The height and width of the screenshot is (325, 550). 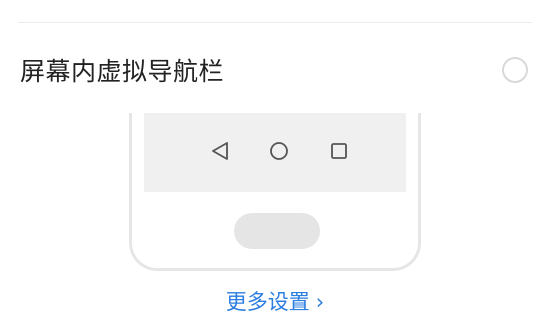 I want to click on radio-button, so click(x=515, y=70).